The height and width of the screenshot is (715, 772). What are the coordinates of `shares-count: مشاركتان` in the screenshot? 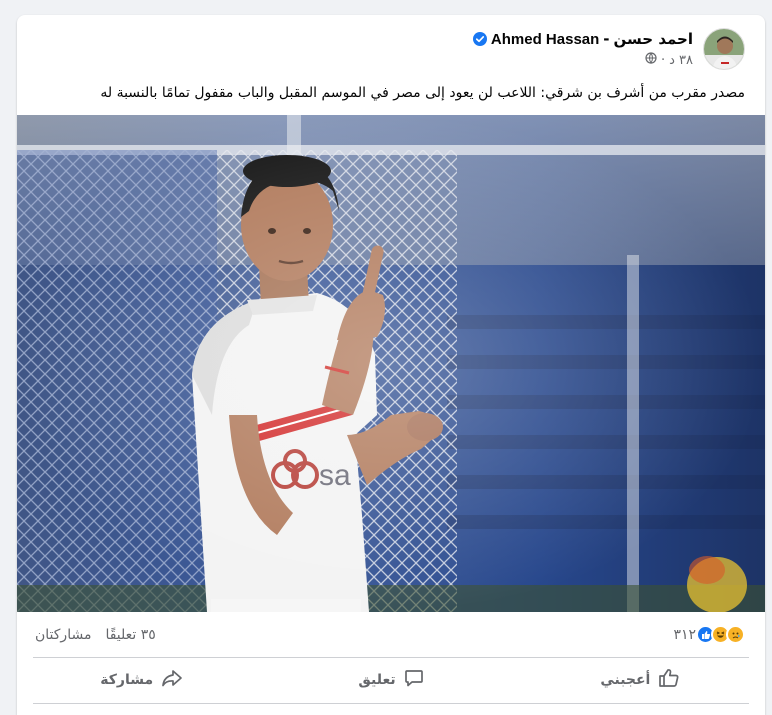 It's located at (63, 635).